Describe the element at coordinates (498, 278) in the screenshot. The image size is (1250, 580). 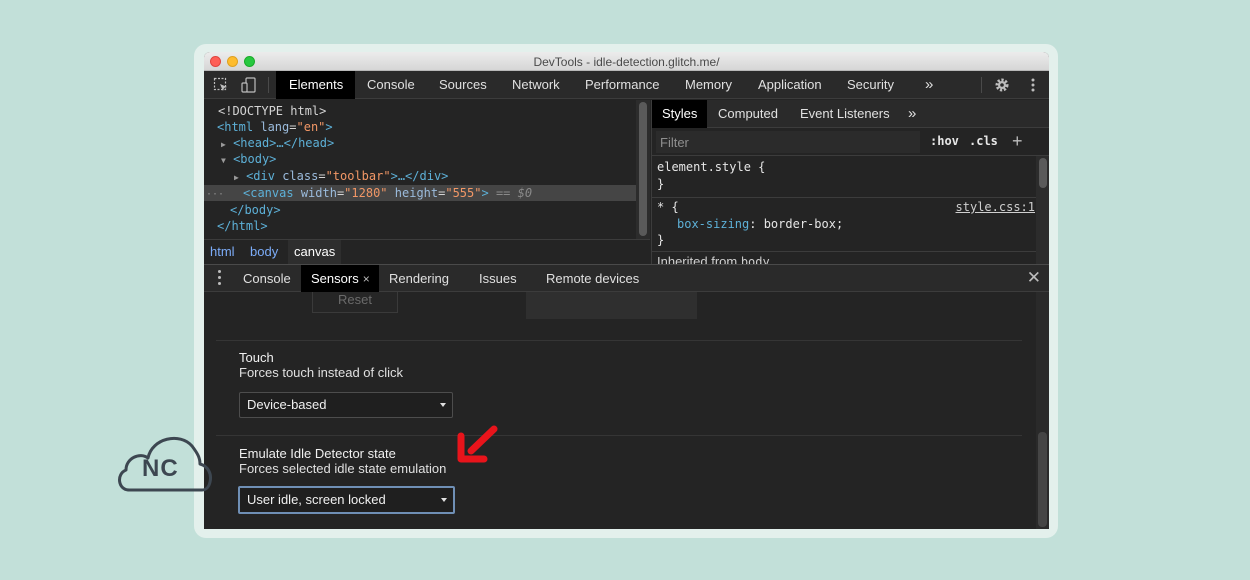
I see `drawer-tab-issues: Issues` at that location.